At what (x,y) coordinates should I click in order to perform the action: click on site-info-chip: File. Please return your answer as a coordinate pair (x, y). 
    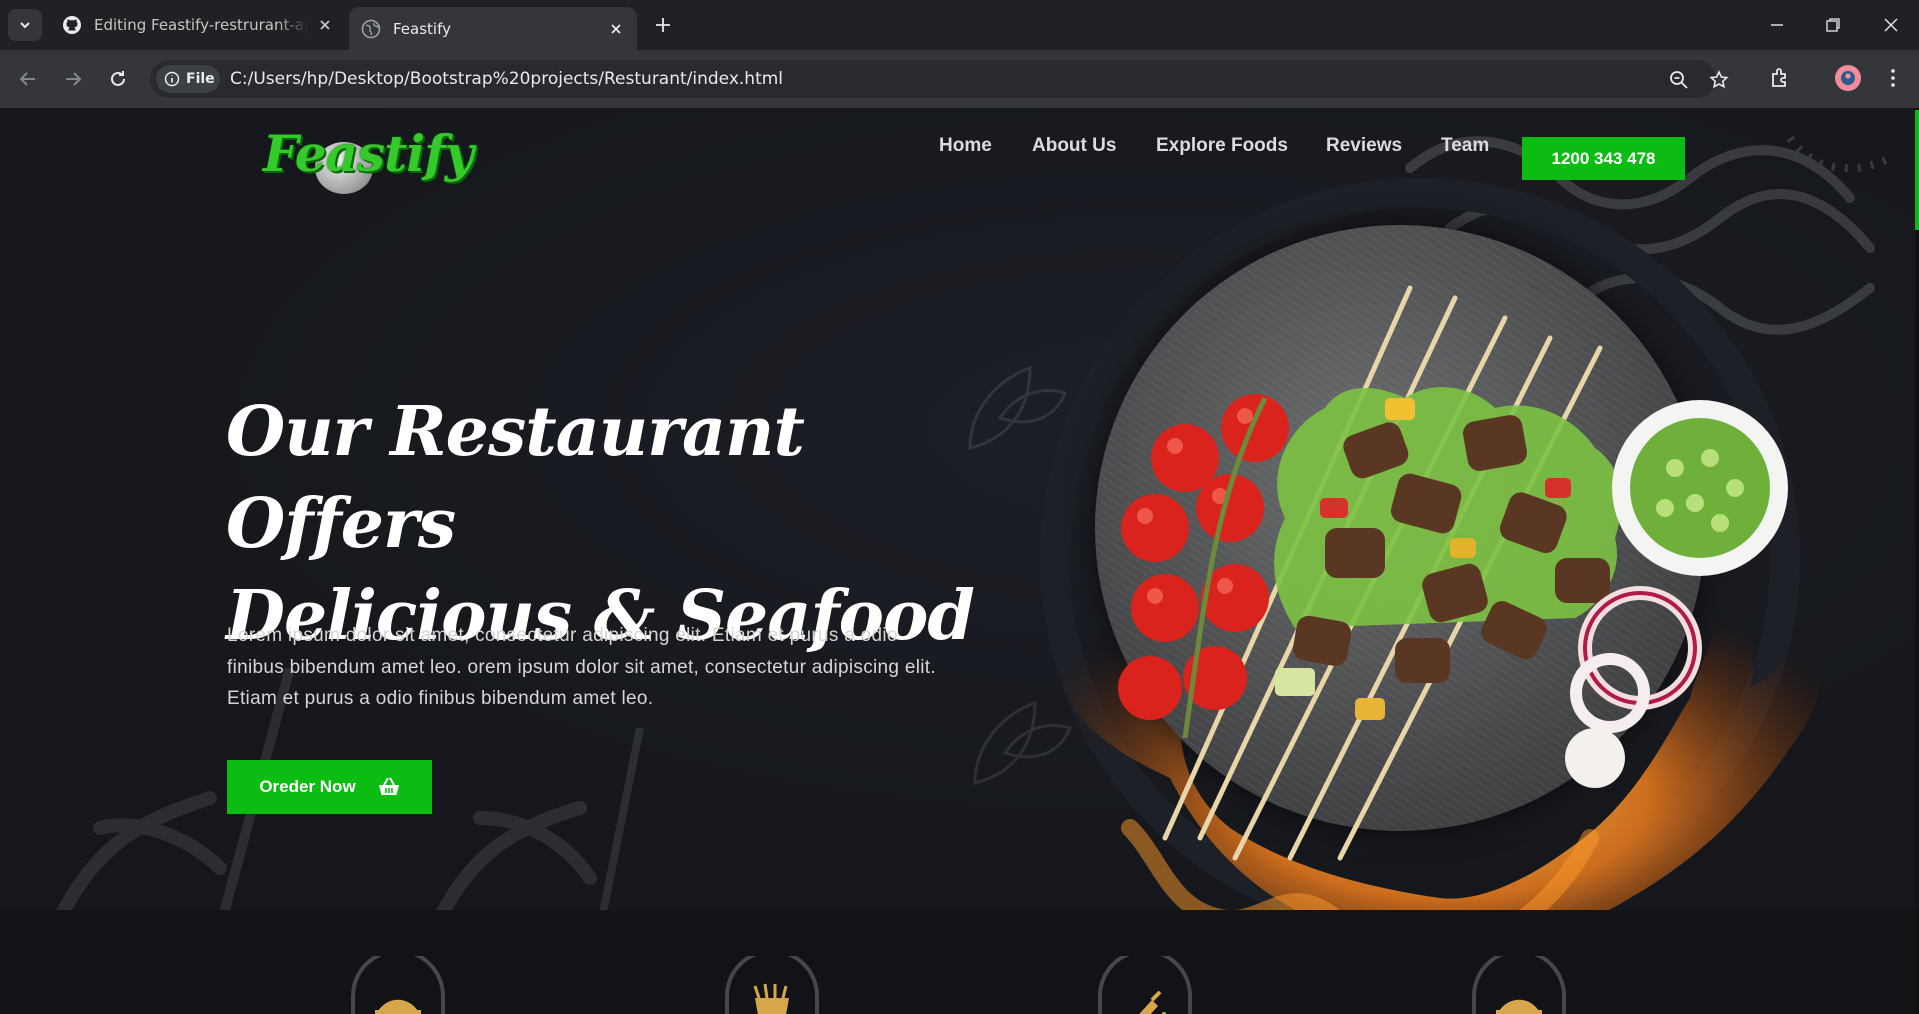
    Looking at the image, I should click on (188, 79).